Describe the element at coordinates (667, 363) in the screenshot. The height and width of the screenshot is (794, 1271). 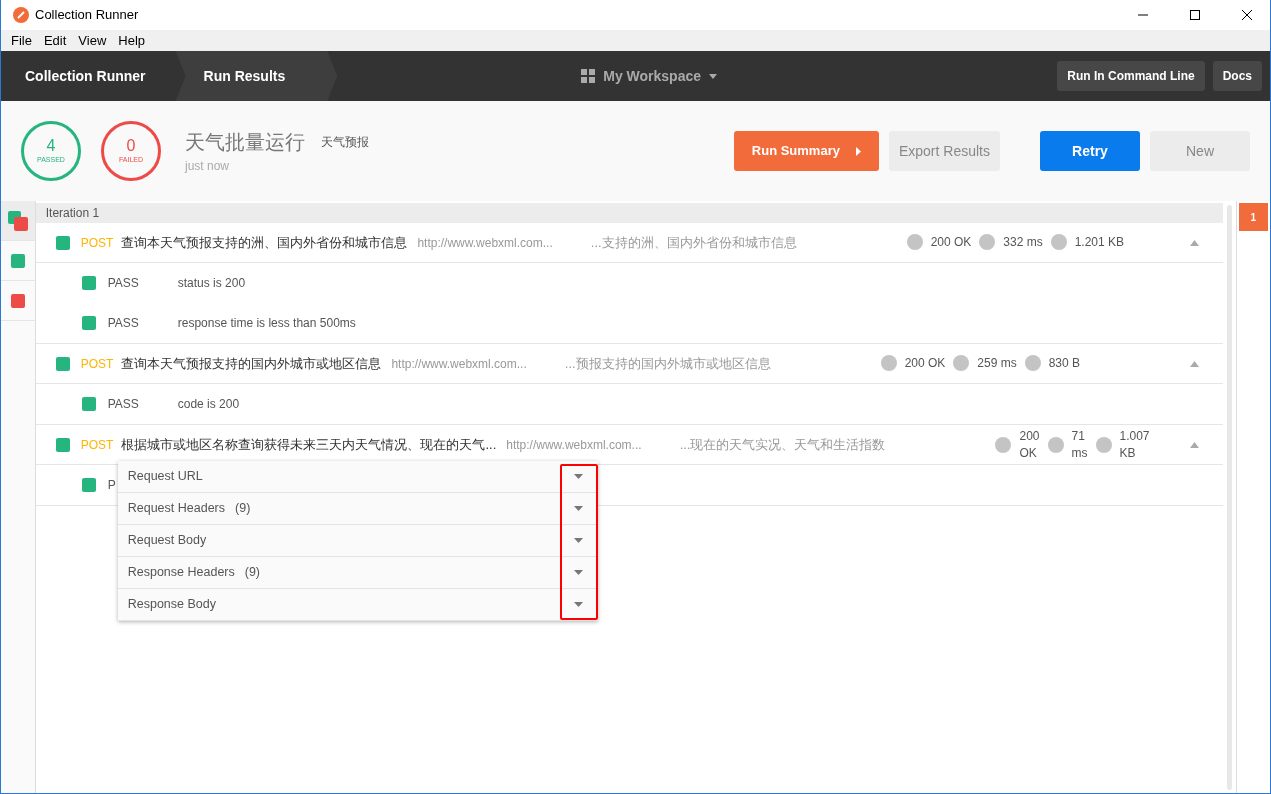
I see `response-preview: ...预报支持的国内外城市或地区信息` at that location.